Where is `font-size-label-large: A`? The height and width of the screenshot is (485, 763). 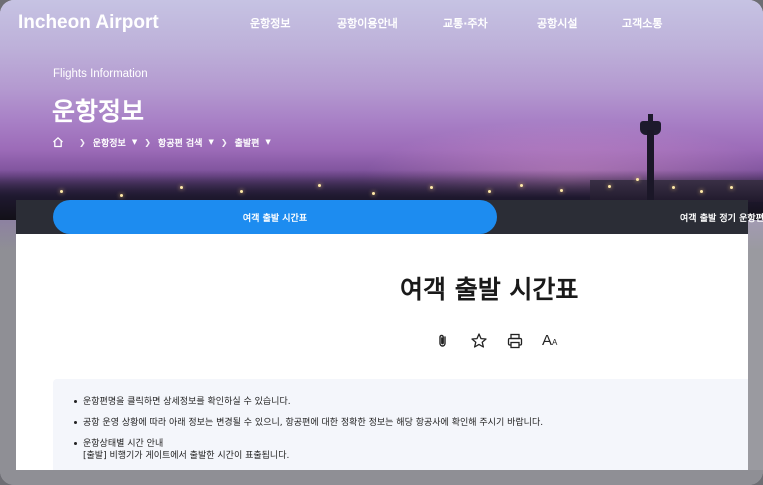 font-size-label-large: A is located at coordinates (547, 340).